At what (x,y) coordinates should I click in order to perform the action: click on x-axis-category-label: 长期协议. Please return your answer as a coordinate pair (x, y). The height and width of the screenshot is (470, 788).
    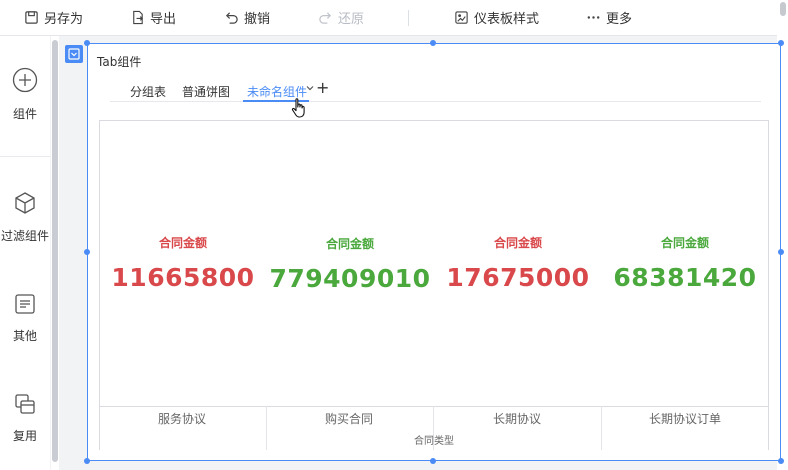
    Looking at the image, I should click on (516, 419).